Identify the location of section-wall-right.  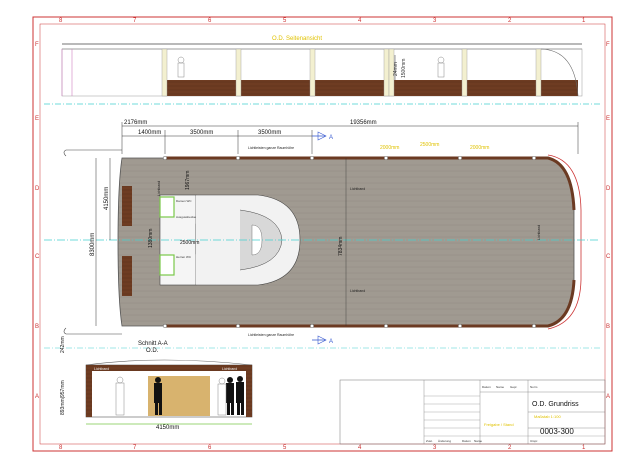
(249, 394).